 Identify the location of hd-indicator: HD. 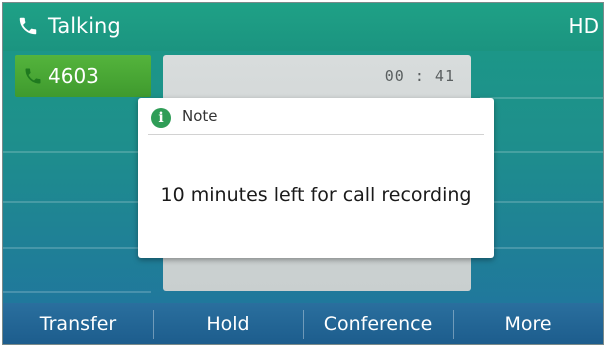
(583, 26).